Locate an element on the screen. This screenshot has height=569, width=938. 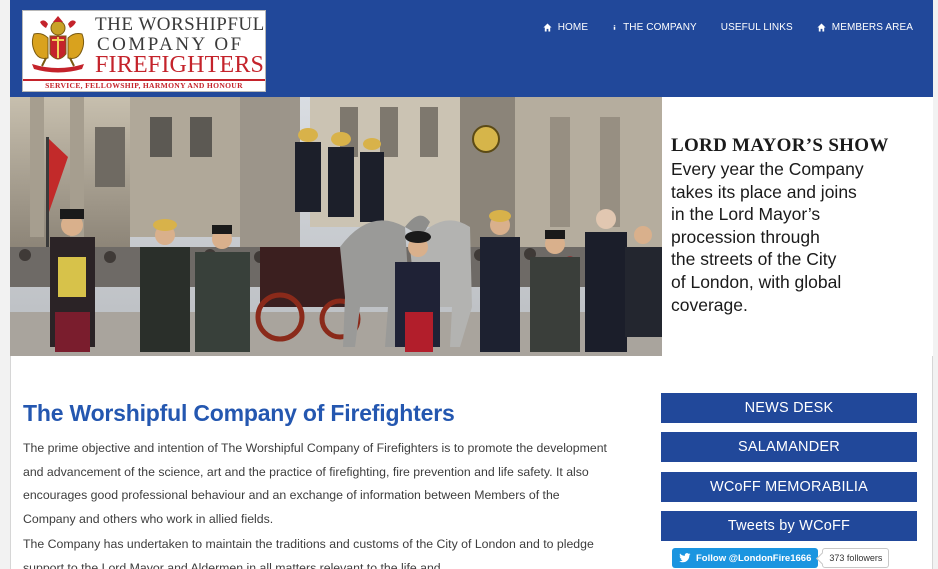
coat-of-arms-icon is located at coordinates (58, 44).